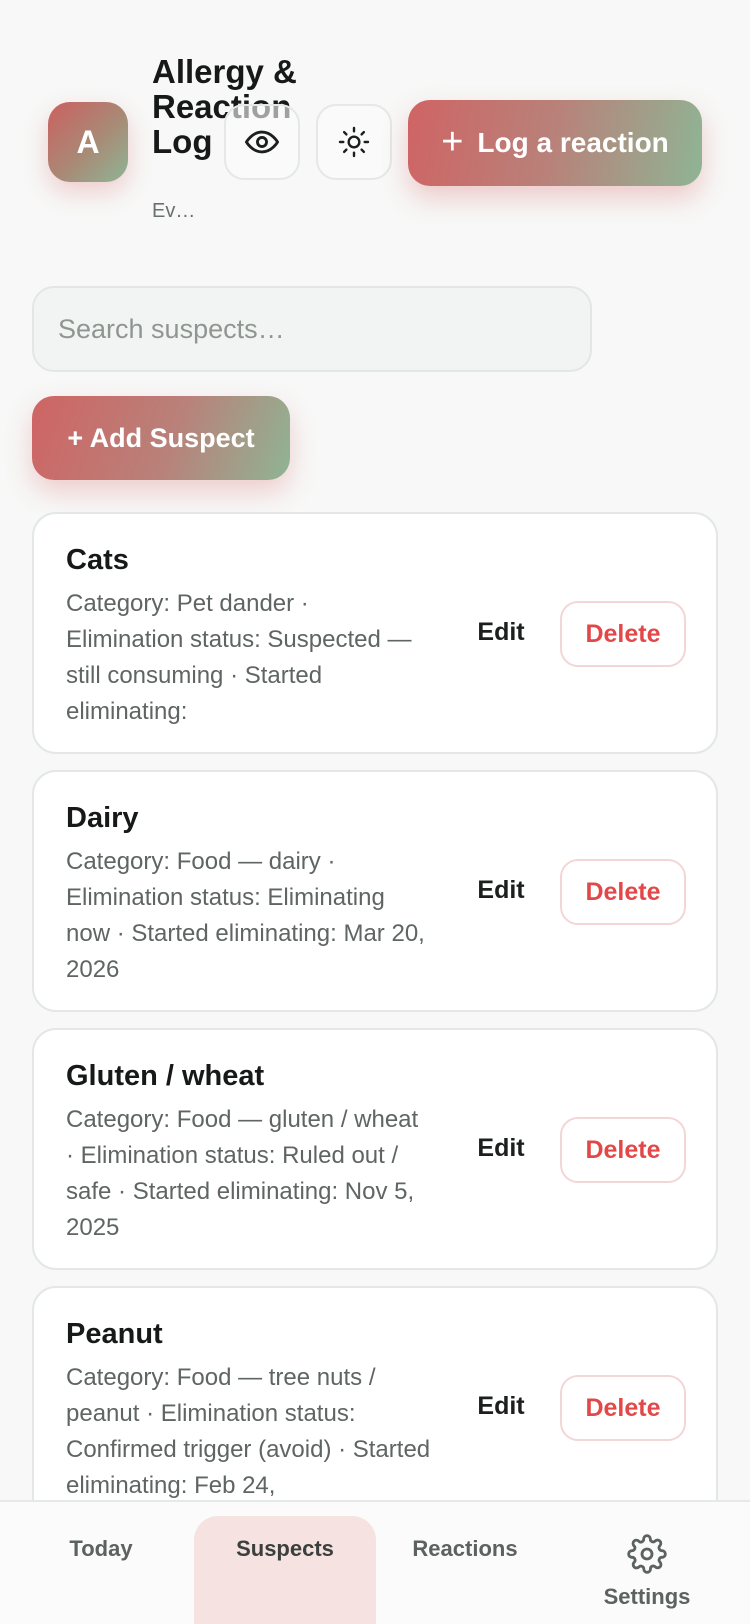 The height and width of the screenshot is (1624, 750). Describe the element at coordinates (88, 142) in the screenshot. I see `app-logo: A` at that location.